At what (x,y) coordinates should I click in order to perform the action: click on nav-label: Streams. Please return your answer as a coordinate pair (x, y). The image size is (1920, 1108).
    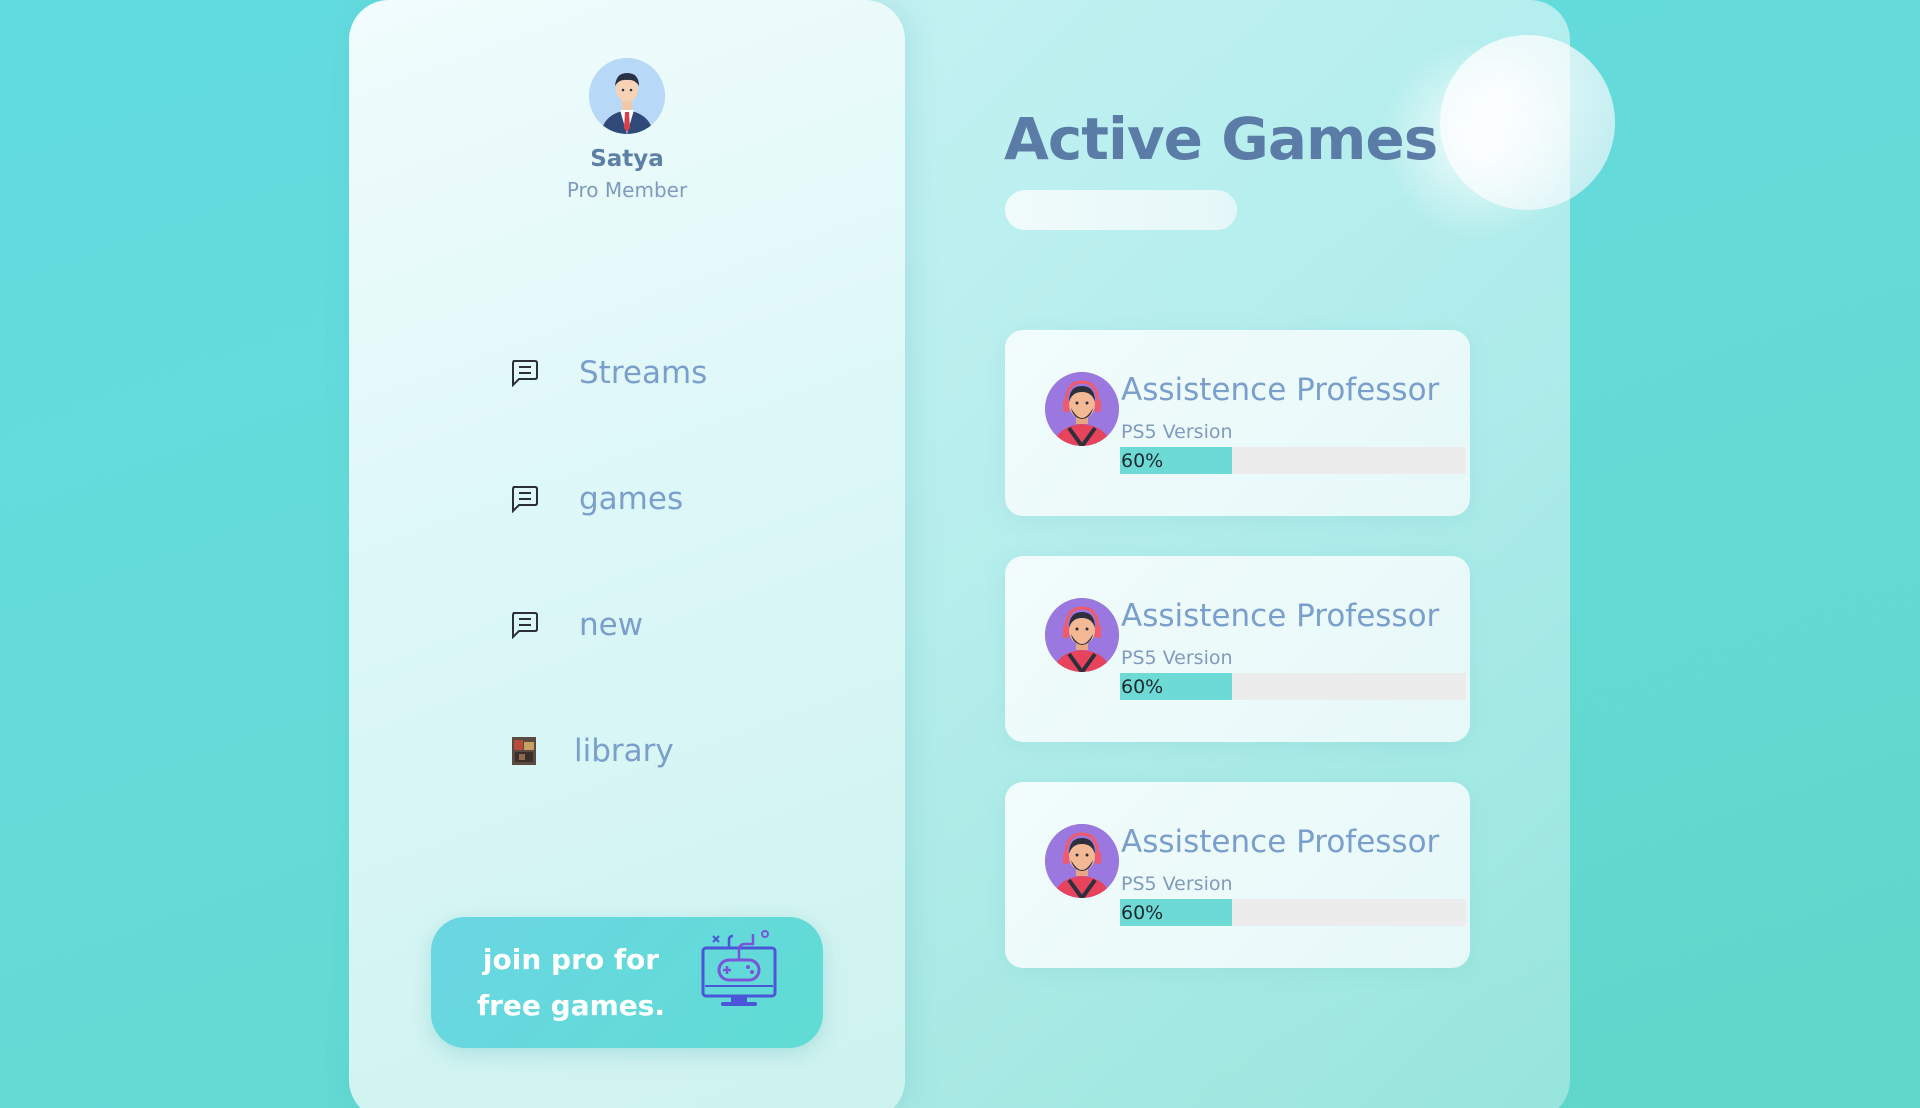
    Looking at the image, I should click on (643, 373).